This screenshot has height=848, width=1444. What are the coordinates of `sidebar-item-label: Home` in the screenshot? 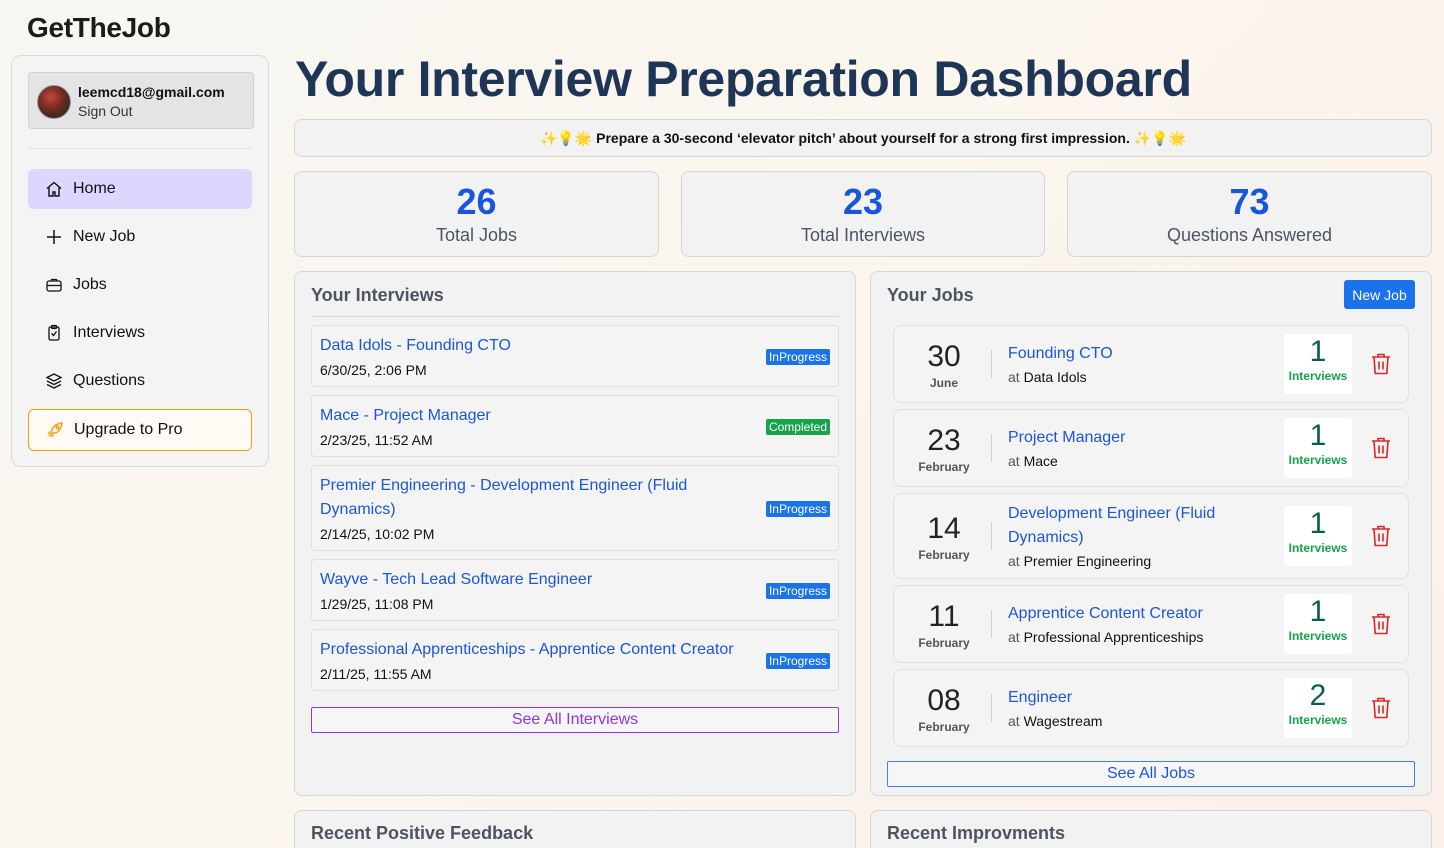 It's located at (94, 188).